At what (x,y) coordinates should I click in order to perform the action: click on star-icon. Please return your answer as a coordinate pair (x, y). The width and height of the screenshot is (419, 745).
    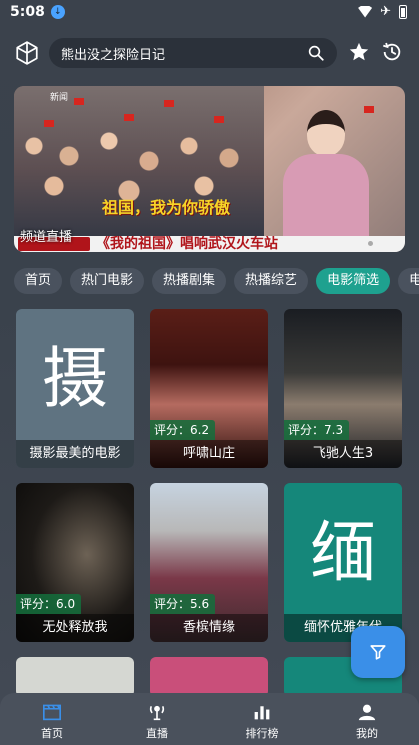
    Looking at the image, I should click on (359, 52).